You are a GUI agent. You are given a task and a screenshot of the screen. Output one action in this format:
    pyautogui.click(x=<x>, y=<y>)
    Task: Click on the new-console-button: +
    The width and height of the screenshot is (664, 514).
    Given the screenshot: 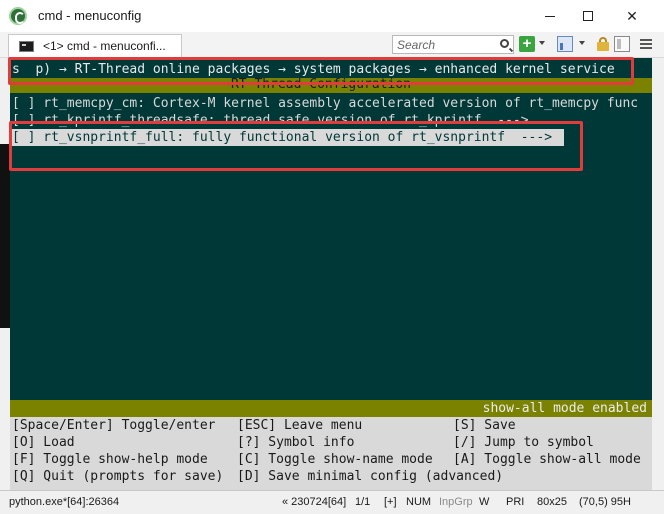 What is the action you would take?
    pyautogui.click(x=527, y=44)
    